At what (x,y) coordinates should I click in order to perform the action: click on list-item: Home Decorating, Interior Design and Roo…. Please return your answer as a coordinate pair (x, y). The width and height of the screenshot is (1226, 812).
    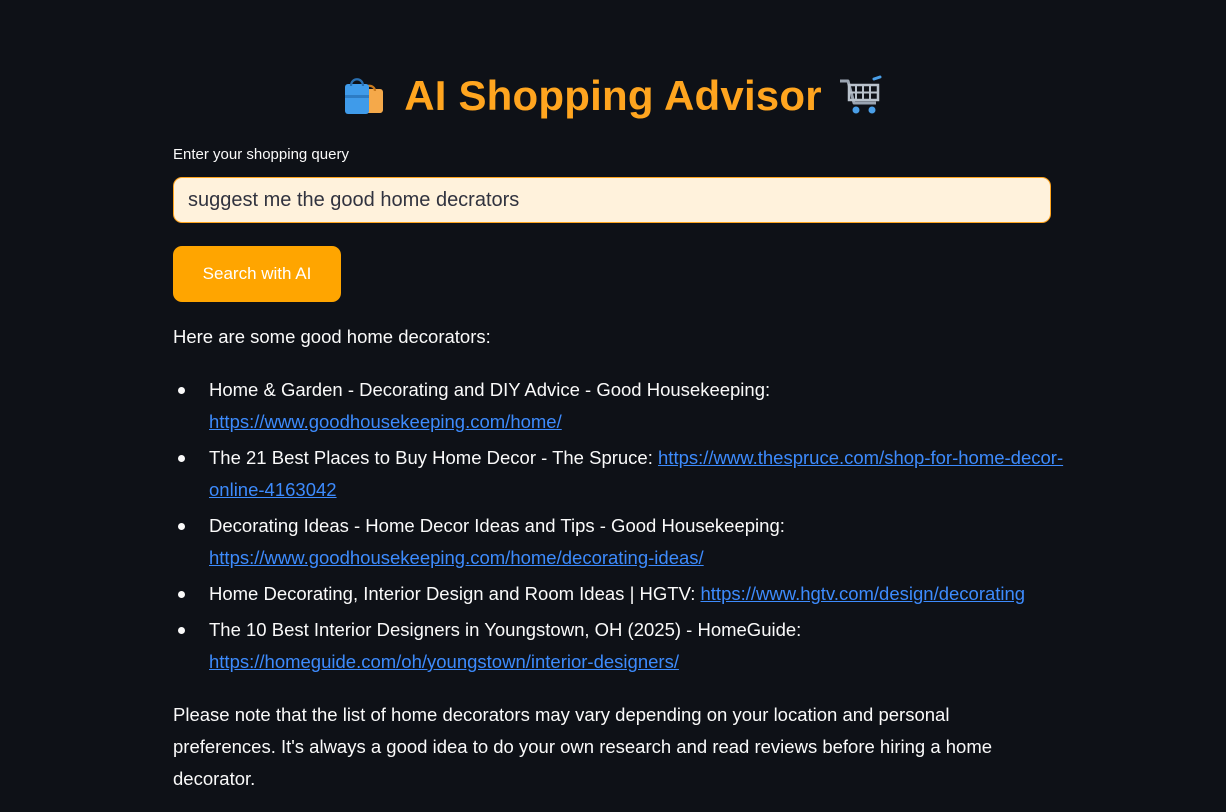
    Looking at the image, I should click on (633, 594).